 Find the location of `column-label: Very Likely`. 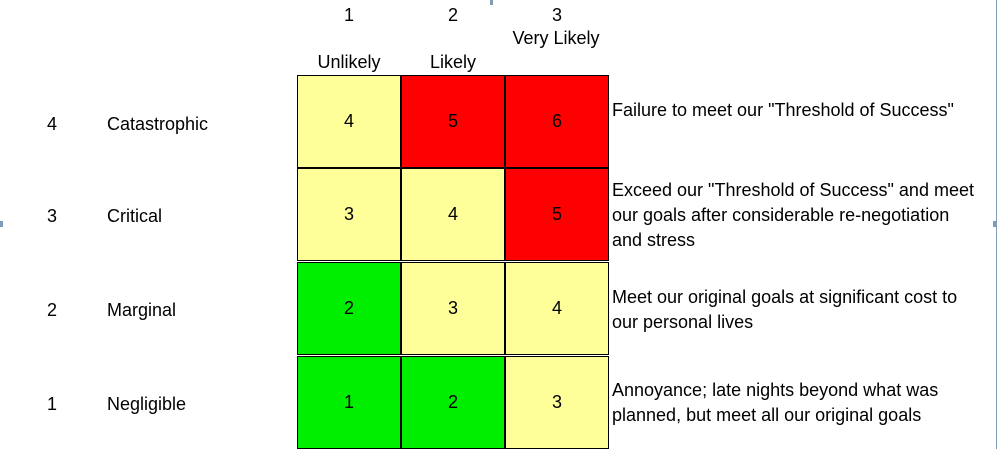

column-label: Very Likely is located at coordinates (556, 38).